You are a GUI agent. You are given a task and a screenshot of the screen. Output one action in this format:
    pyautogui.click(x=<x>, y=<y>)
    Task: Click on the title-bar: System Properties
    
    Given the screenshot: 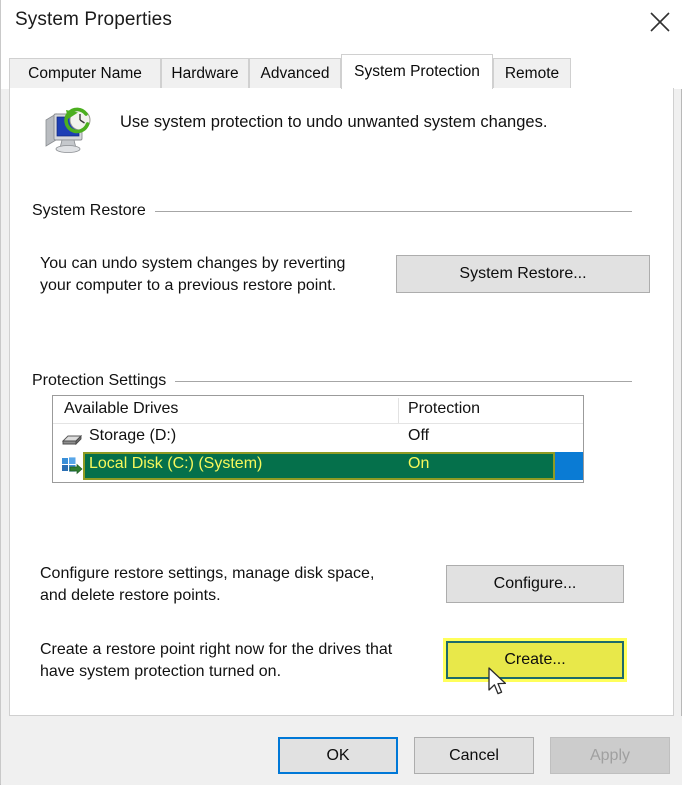 What is the action you would take?
    pyautogui.click(x=341, y=23)
    